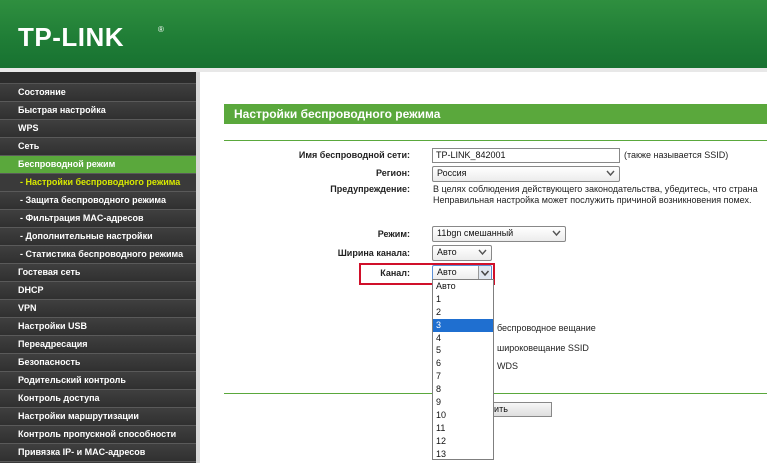 This screenshot has height=463, width=767. What do you see at coordinates (463, 441) in the screenshot?
I see `channel-option: 12` at bounding box center [463, 441].